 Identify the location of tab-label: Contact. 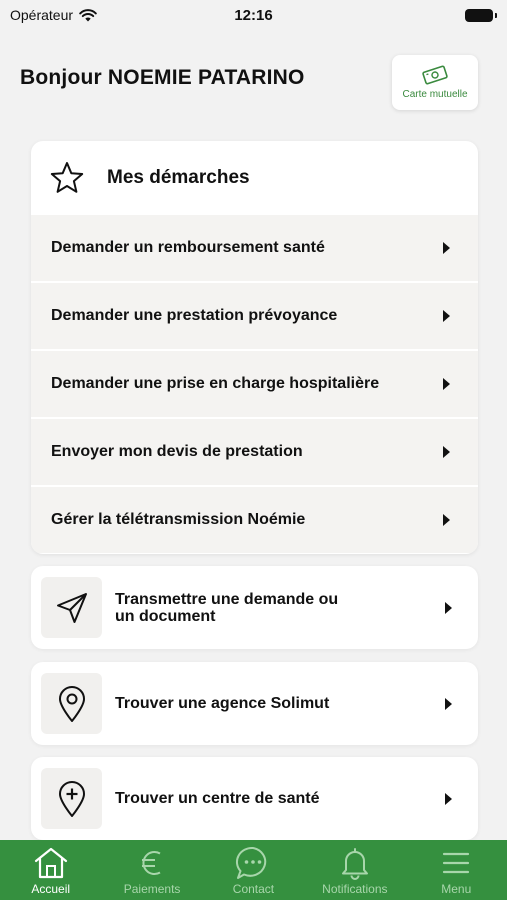
(253, 889).